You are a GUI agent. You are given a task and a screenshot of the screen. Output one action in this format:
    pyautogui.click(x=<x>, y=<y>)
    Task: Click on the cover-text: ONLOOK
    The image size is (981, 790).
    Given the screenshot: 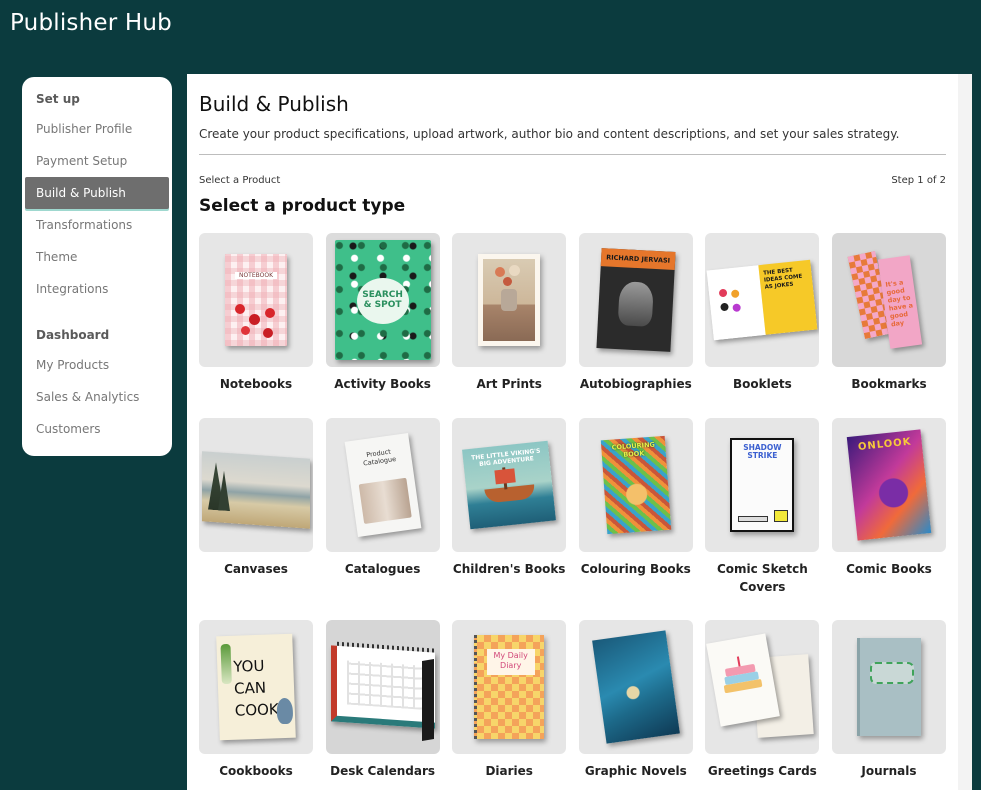 What is the action you would take?
    pyautogui.click(x=884, y=444)
    